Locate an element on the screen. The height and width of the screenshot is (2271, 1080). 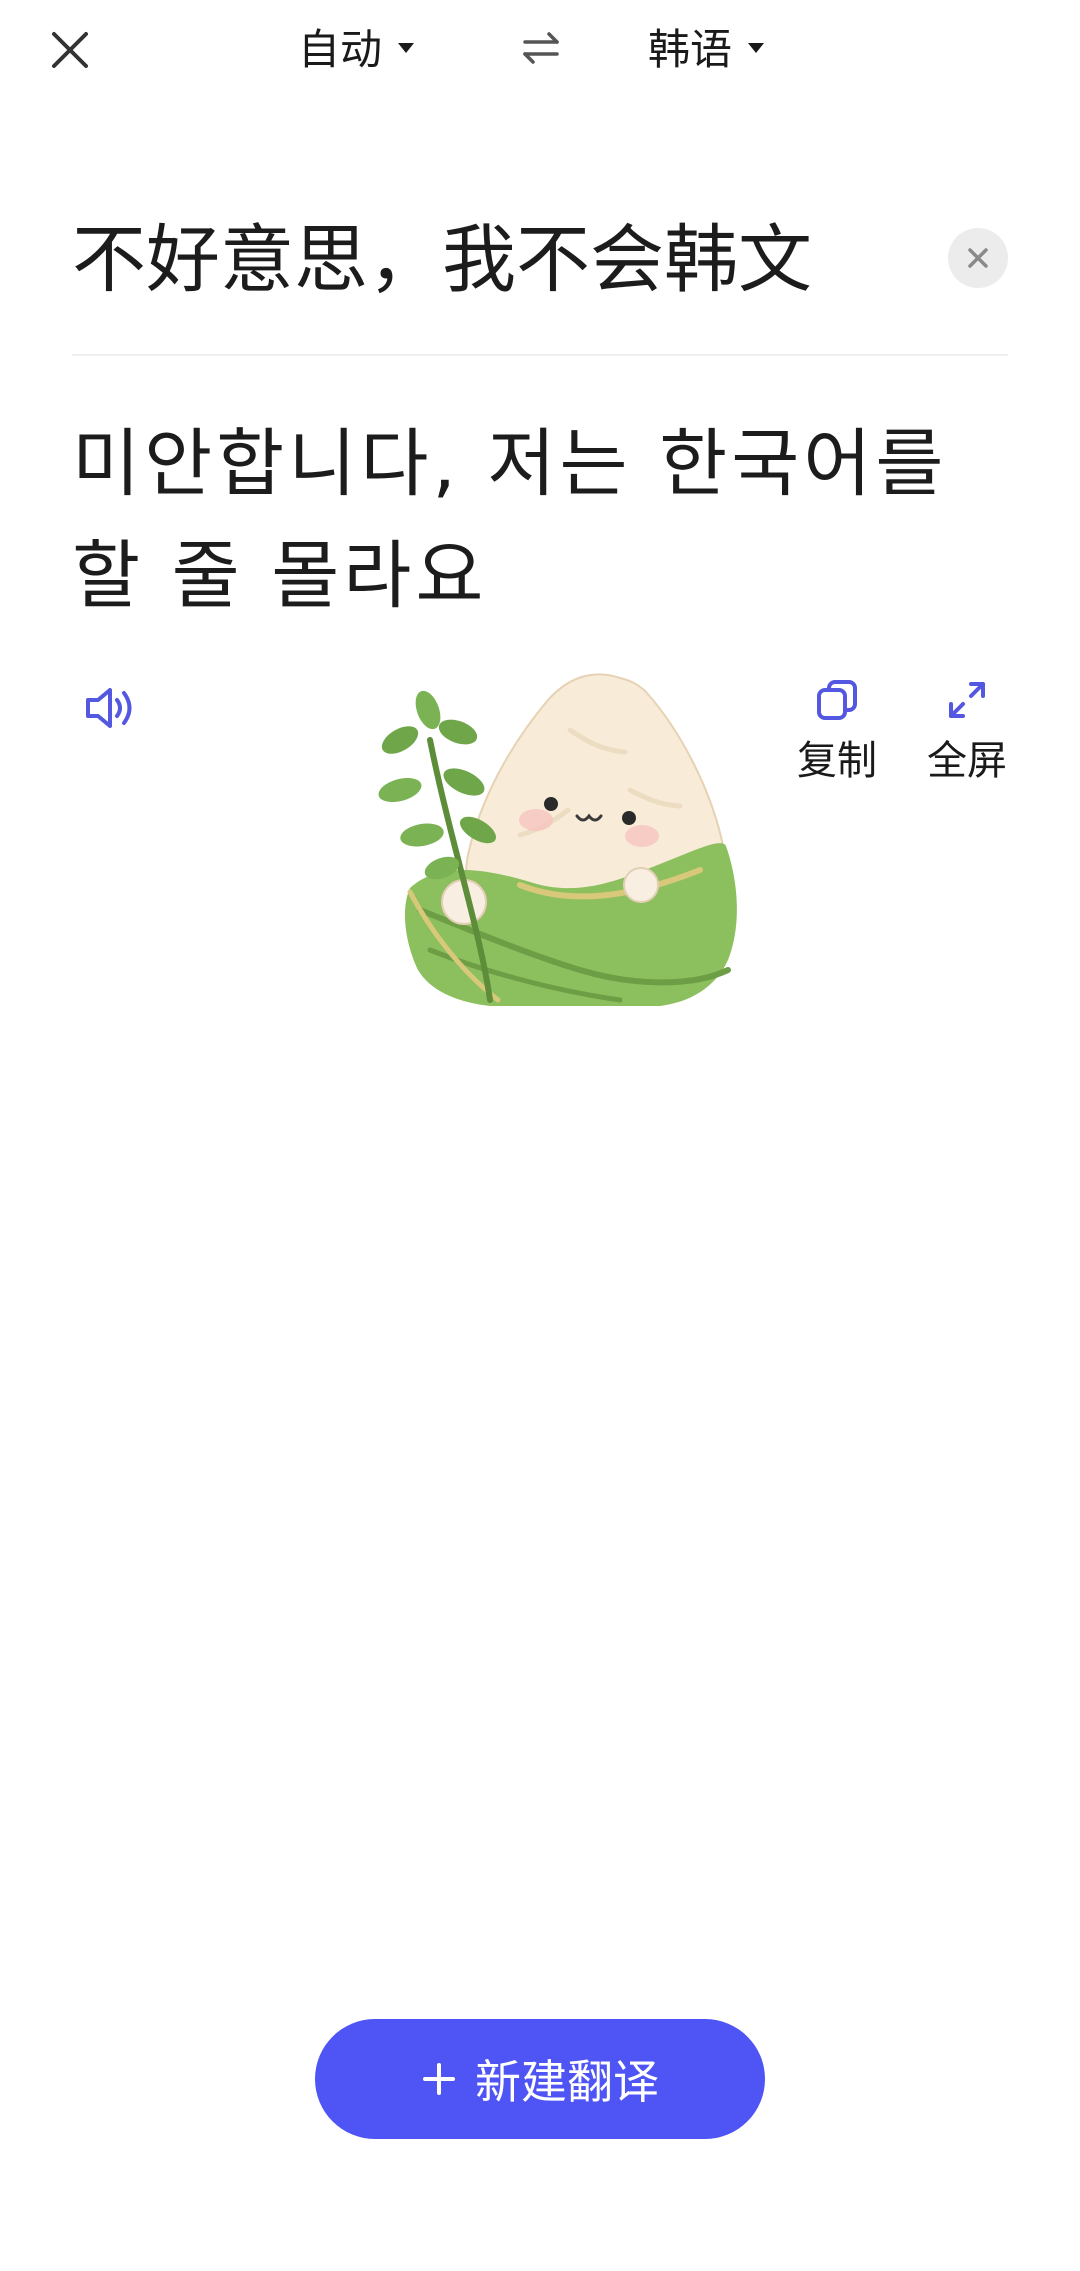
new-translation-button: 新建翻译 is located at coordinates (540, 2079).